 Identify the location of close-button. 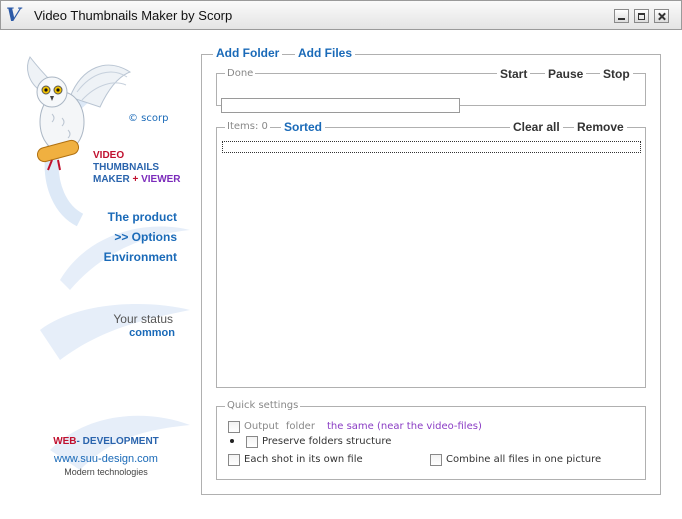
(661, 16).